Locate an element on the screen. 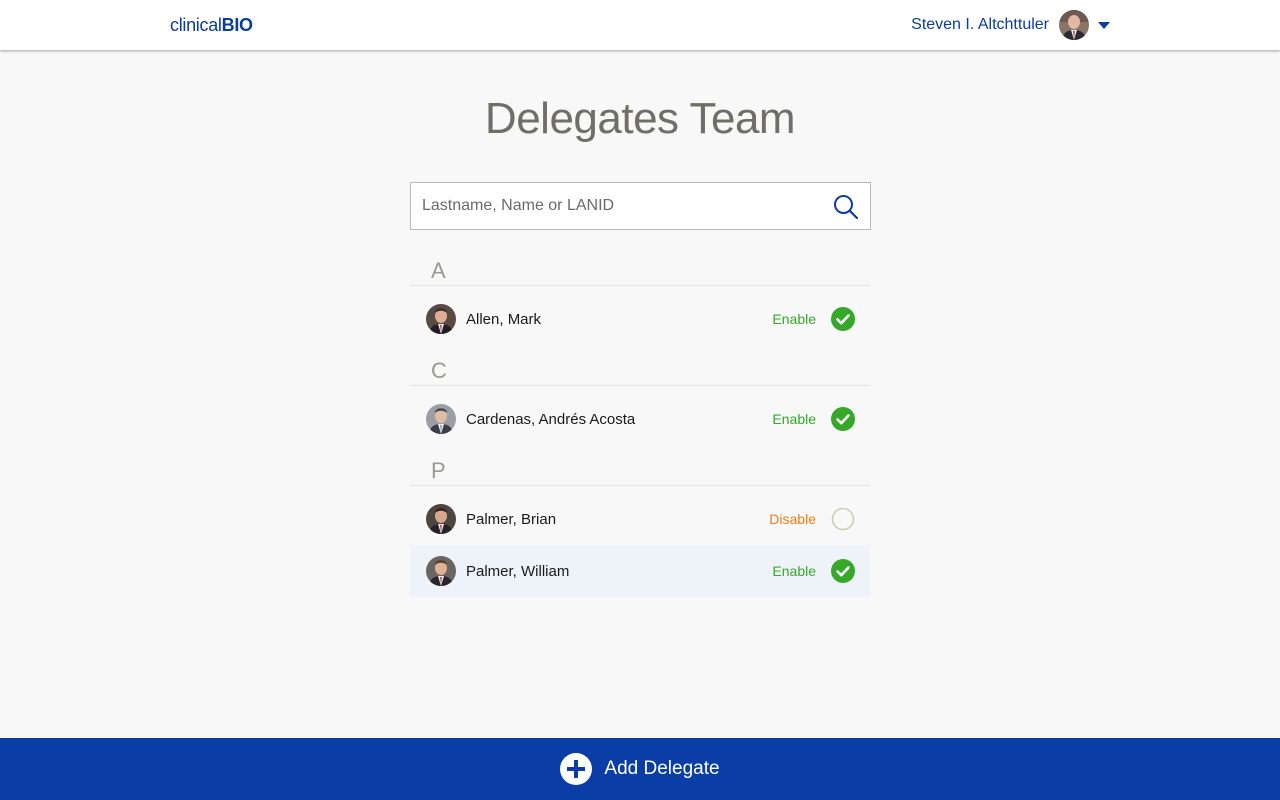 The image size is (1280, 800). delegate-row: Palmer, William Enable is located at coordinates (640, 571).